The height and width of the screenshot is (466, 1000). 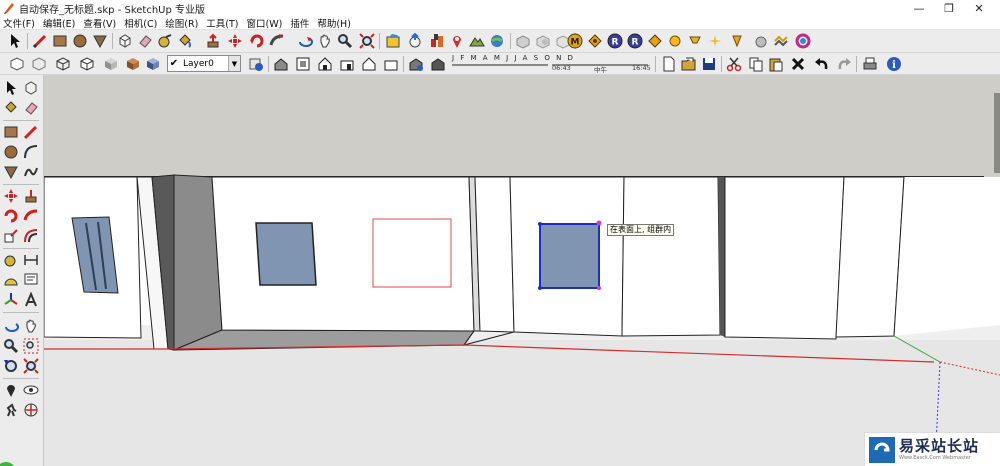 What do you see at coordinates (87, 64) in the screenshot?
I see `hidden-line-icon` at bounding box center [87, 64].